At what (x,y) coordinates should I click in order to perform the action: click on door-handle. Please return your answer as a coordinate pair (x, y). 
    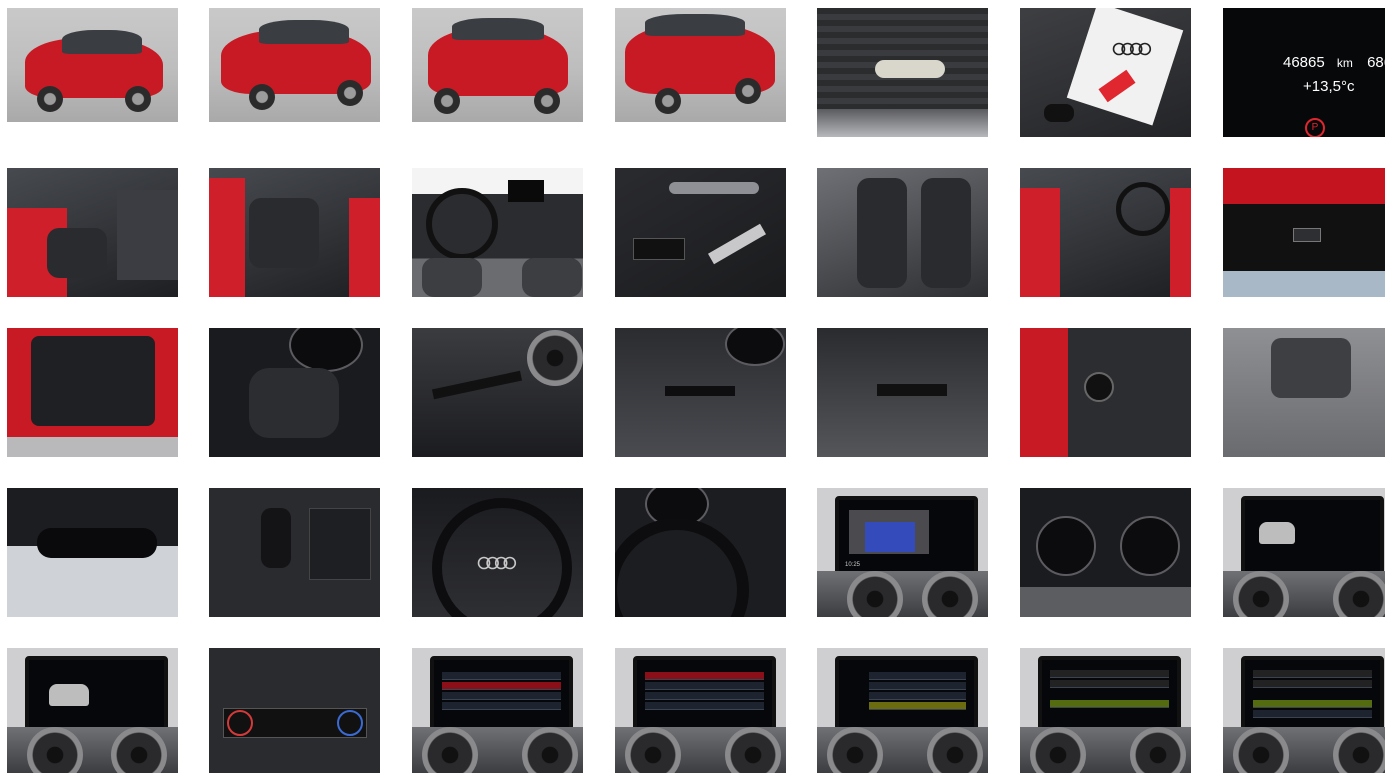
    Looking at the image, I should click on (714, 188).